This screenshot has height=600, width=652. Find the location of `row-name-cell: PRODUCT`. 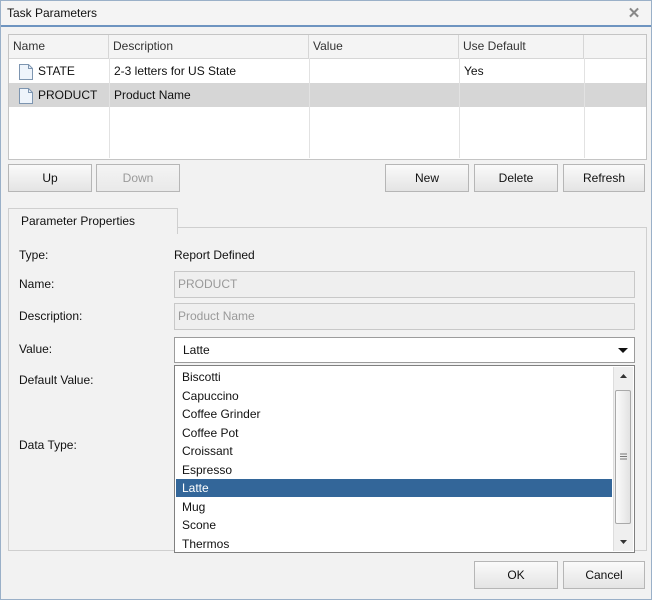

row-name-cell: PRODUCT is located at coordinates (61, 95).